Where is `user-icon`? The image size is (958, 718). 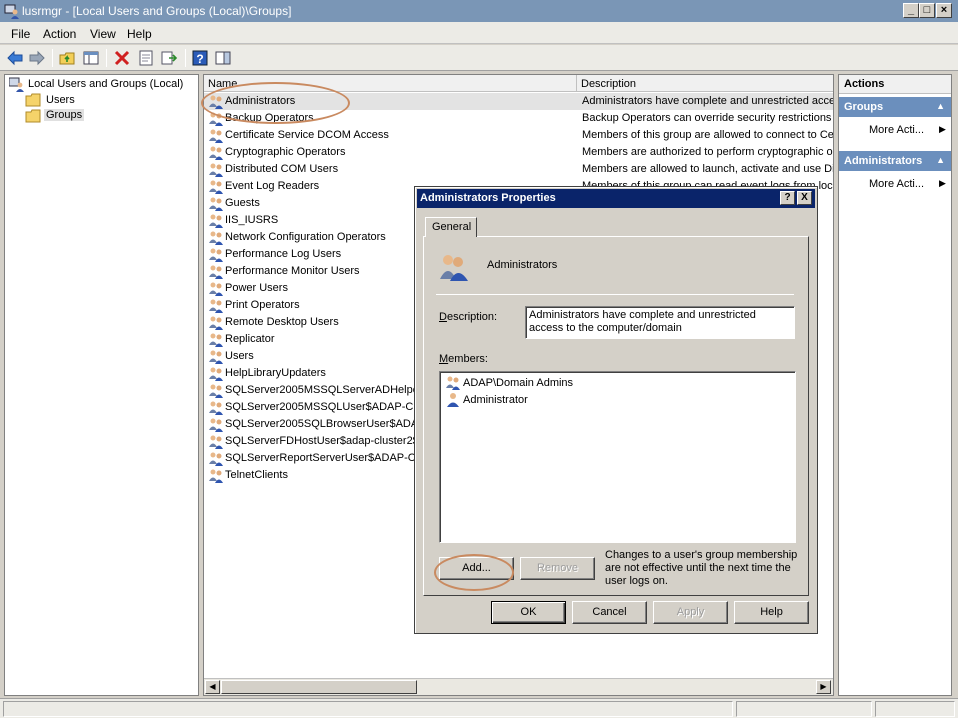 user-icon is located at coordinates (453, 400).